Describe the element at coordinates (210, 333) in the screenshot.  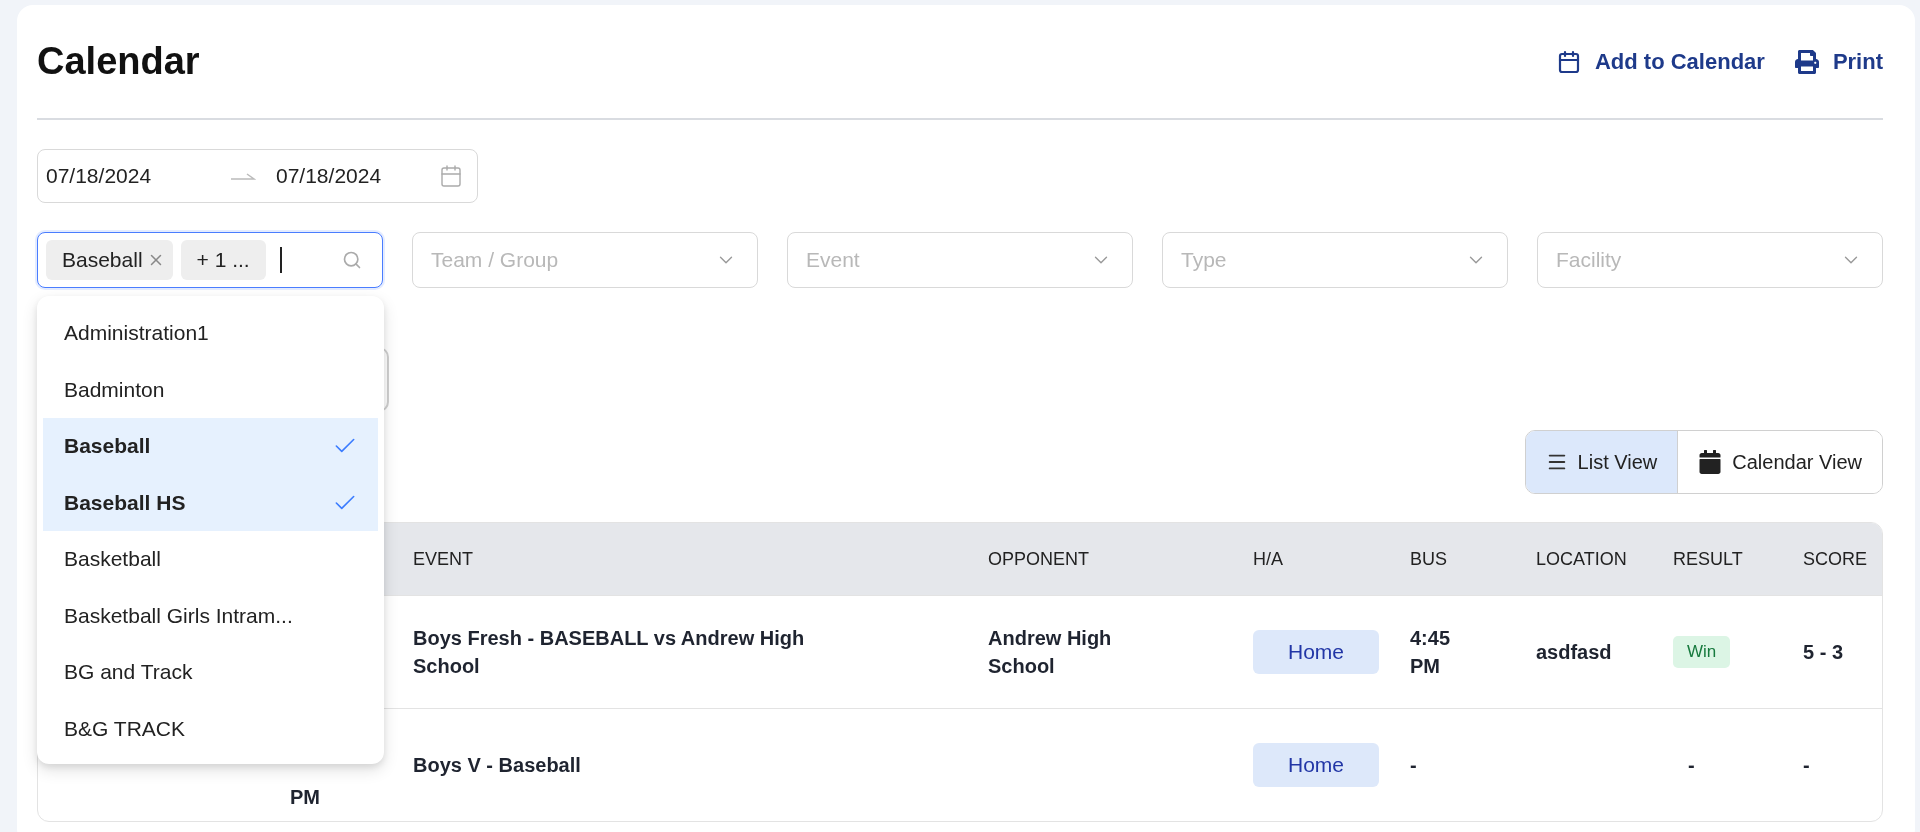
I see `dropdown-option: Administration1` at that location.